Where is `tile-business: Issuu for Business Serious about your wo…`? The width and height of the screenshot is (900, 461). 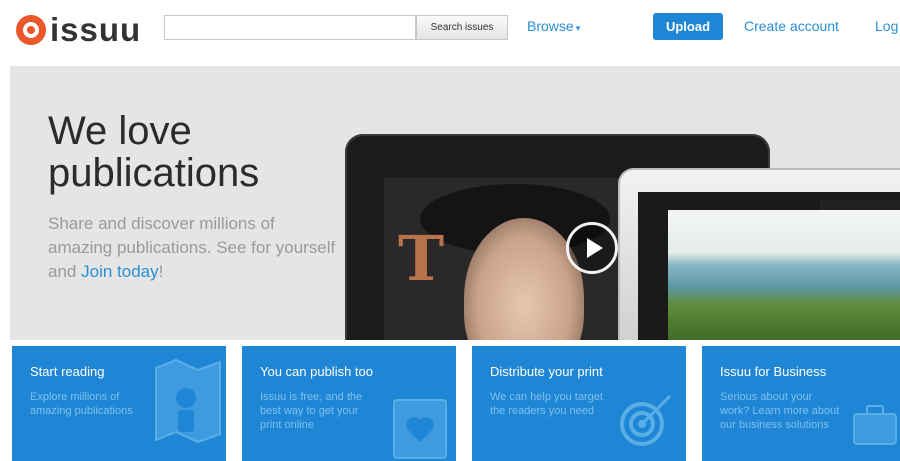
tile-business: Issuu for Business Serious about your wo… is located at coordinates (801, 403).